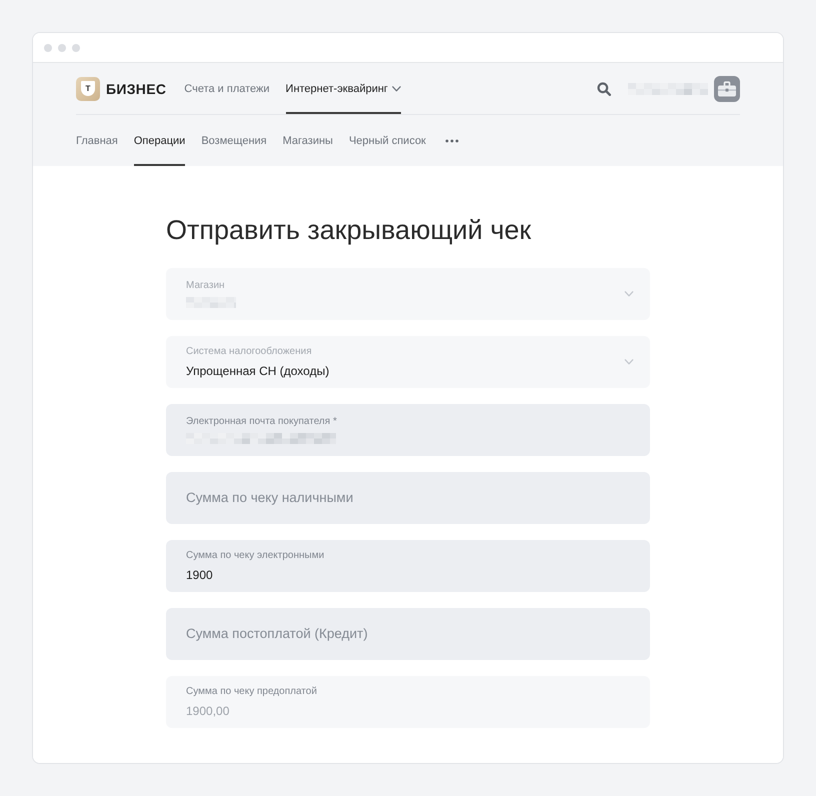  I want to click on nav-tab: Интернет-эквайринг, so click(343, 88).